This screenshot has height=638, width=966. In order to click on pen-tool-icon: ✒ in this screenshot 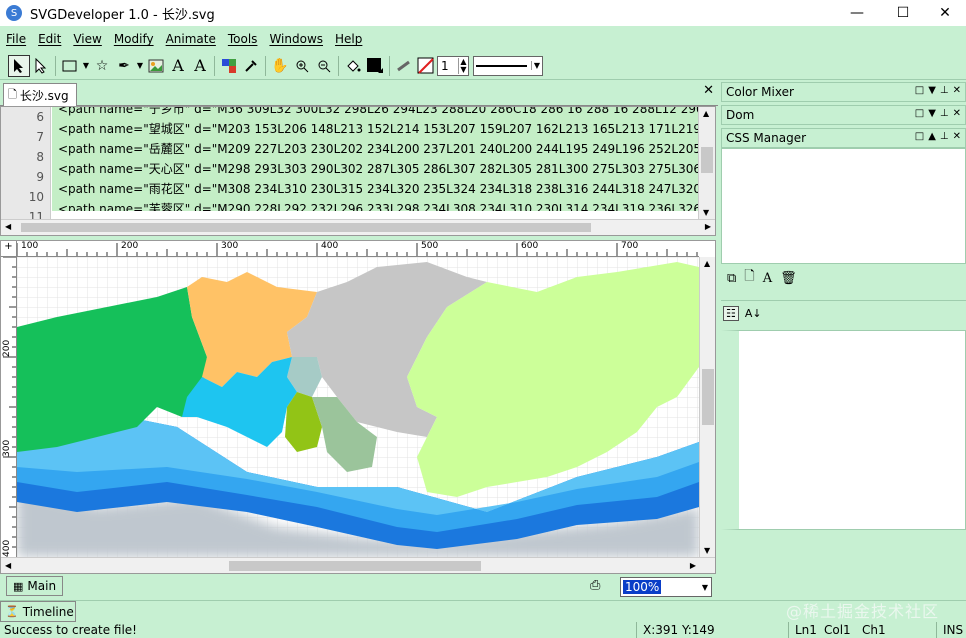, I will do `click(124, 66)`.